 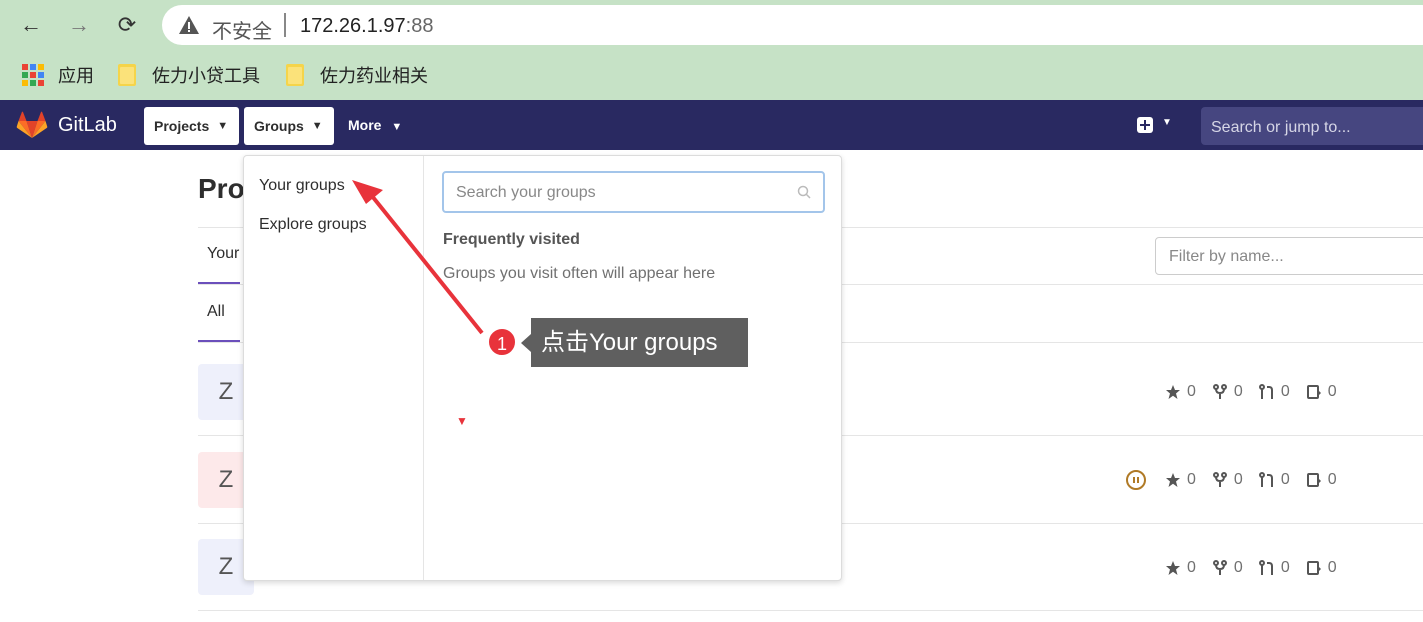 What do you see at coordinates (32, 125) in the screenshot?
I see `gitlab-logo-icon` at bounding box center [32, 125].